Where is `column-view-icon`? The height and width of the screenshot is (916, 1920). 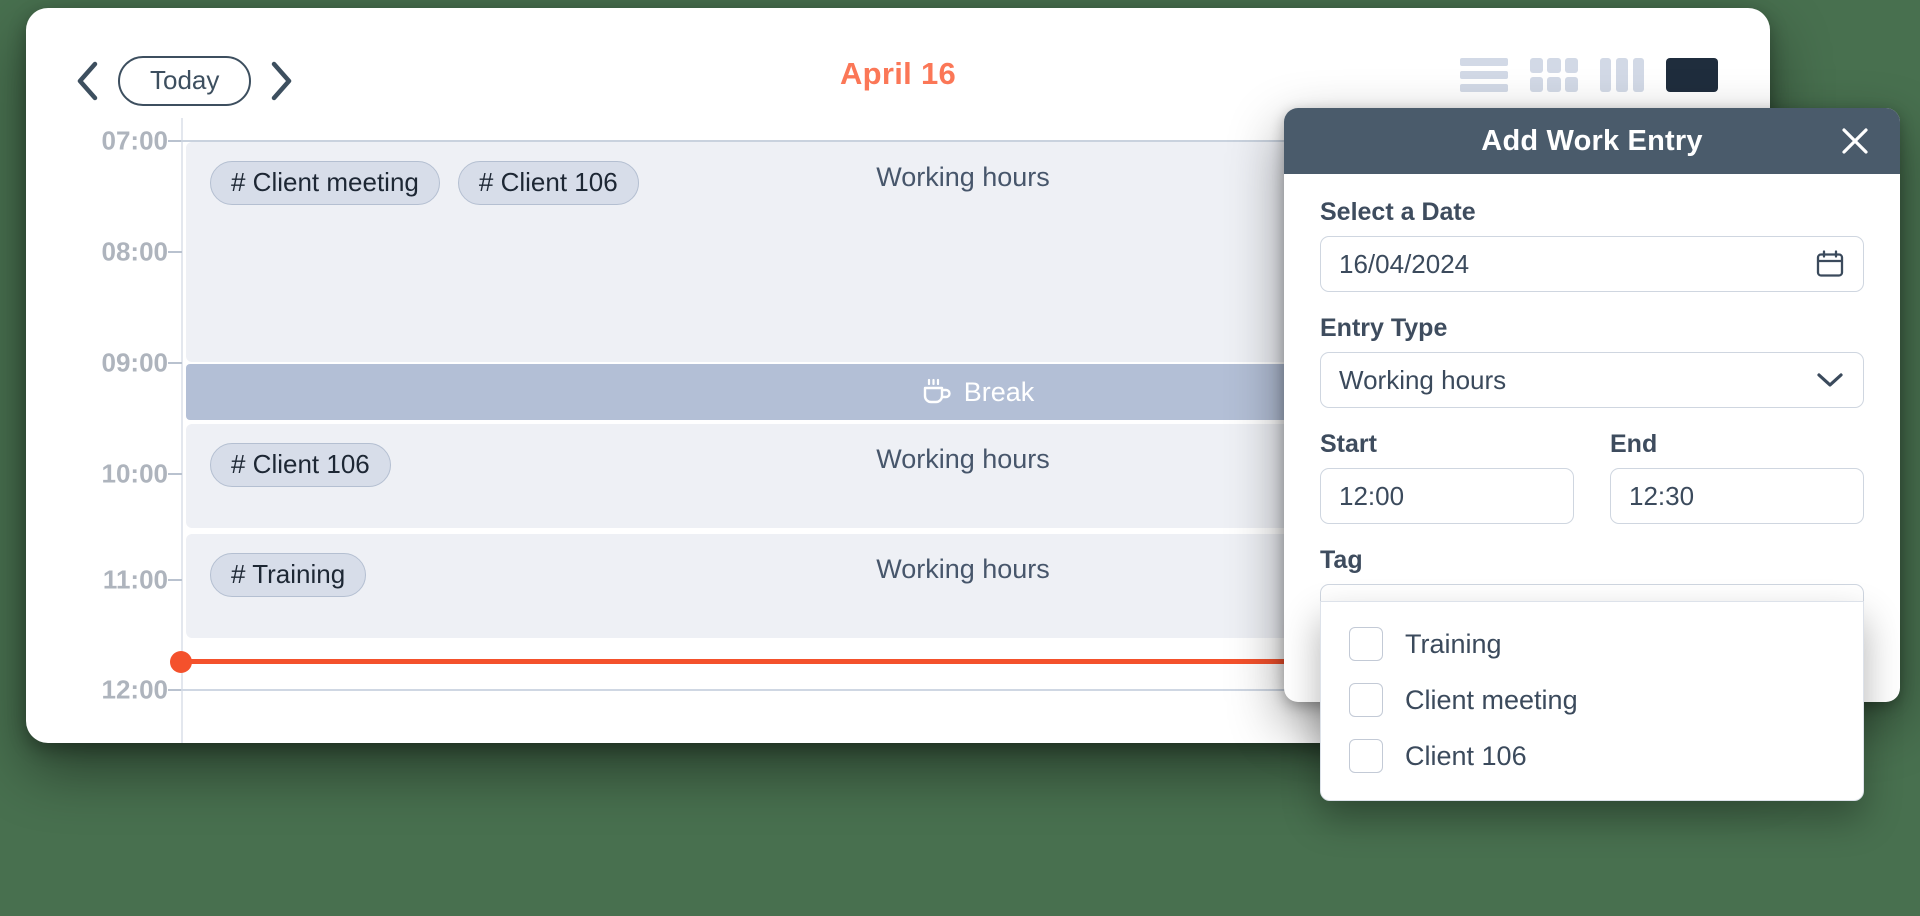
column-view-icon is located at coordinates (1622, 75).